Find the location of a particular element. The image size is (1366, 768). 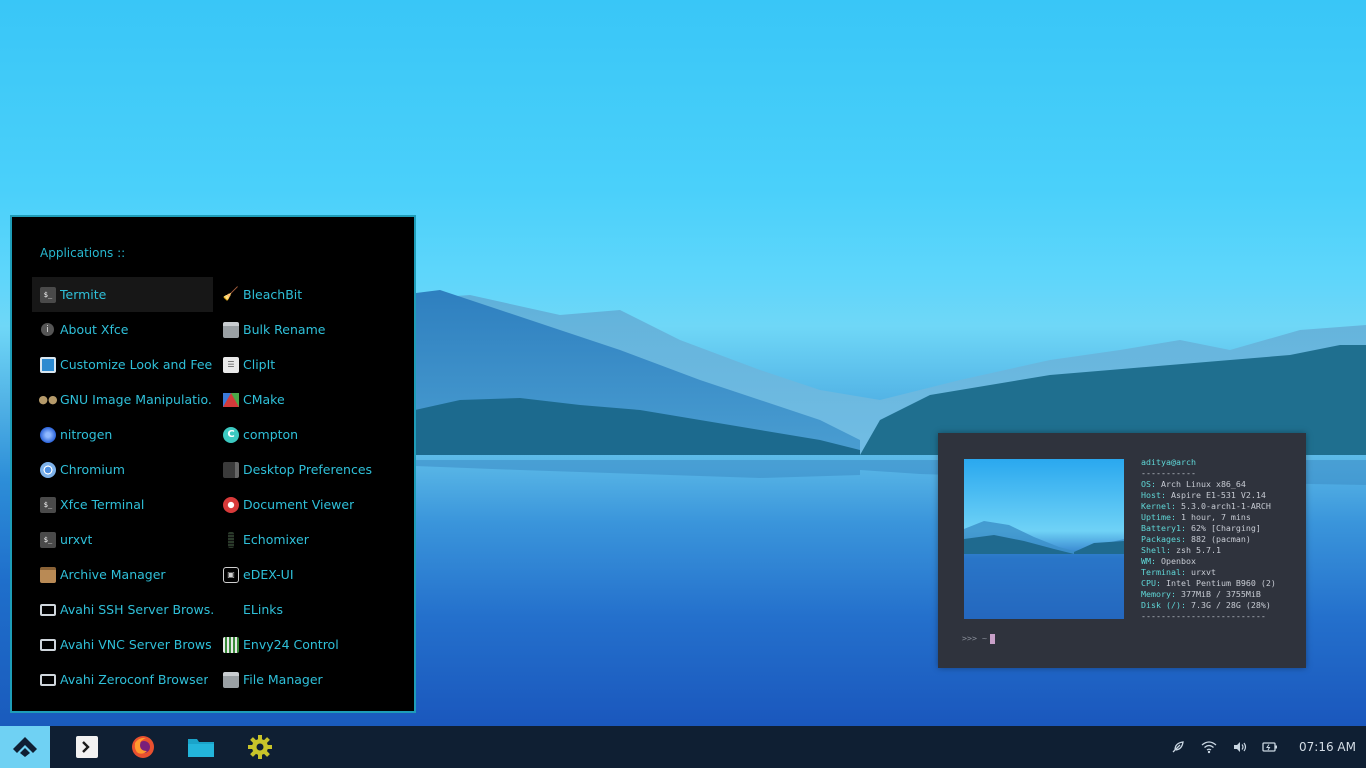

menu-item-label: urxvt is located at coordinates (76, 539).